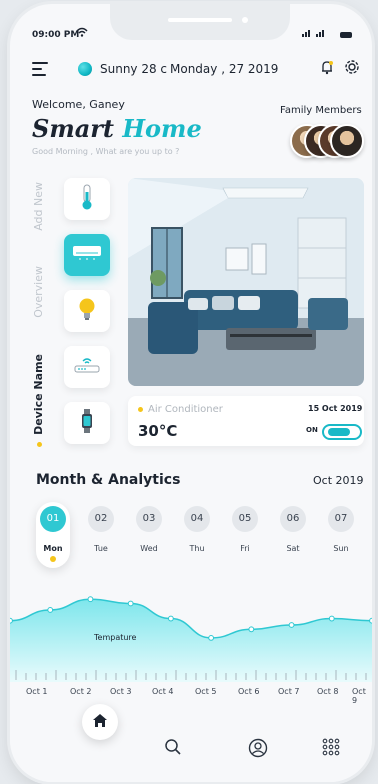  I want to click on device-smartwatch-button, so click(87, 423).